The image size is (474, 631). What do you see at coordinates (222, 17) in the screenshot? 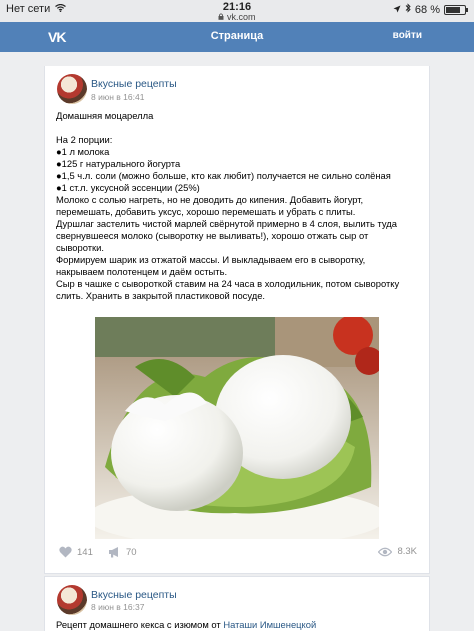
I see `lock-icon` at bounding box center [222, 17].